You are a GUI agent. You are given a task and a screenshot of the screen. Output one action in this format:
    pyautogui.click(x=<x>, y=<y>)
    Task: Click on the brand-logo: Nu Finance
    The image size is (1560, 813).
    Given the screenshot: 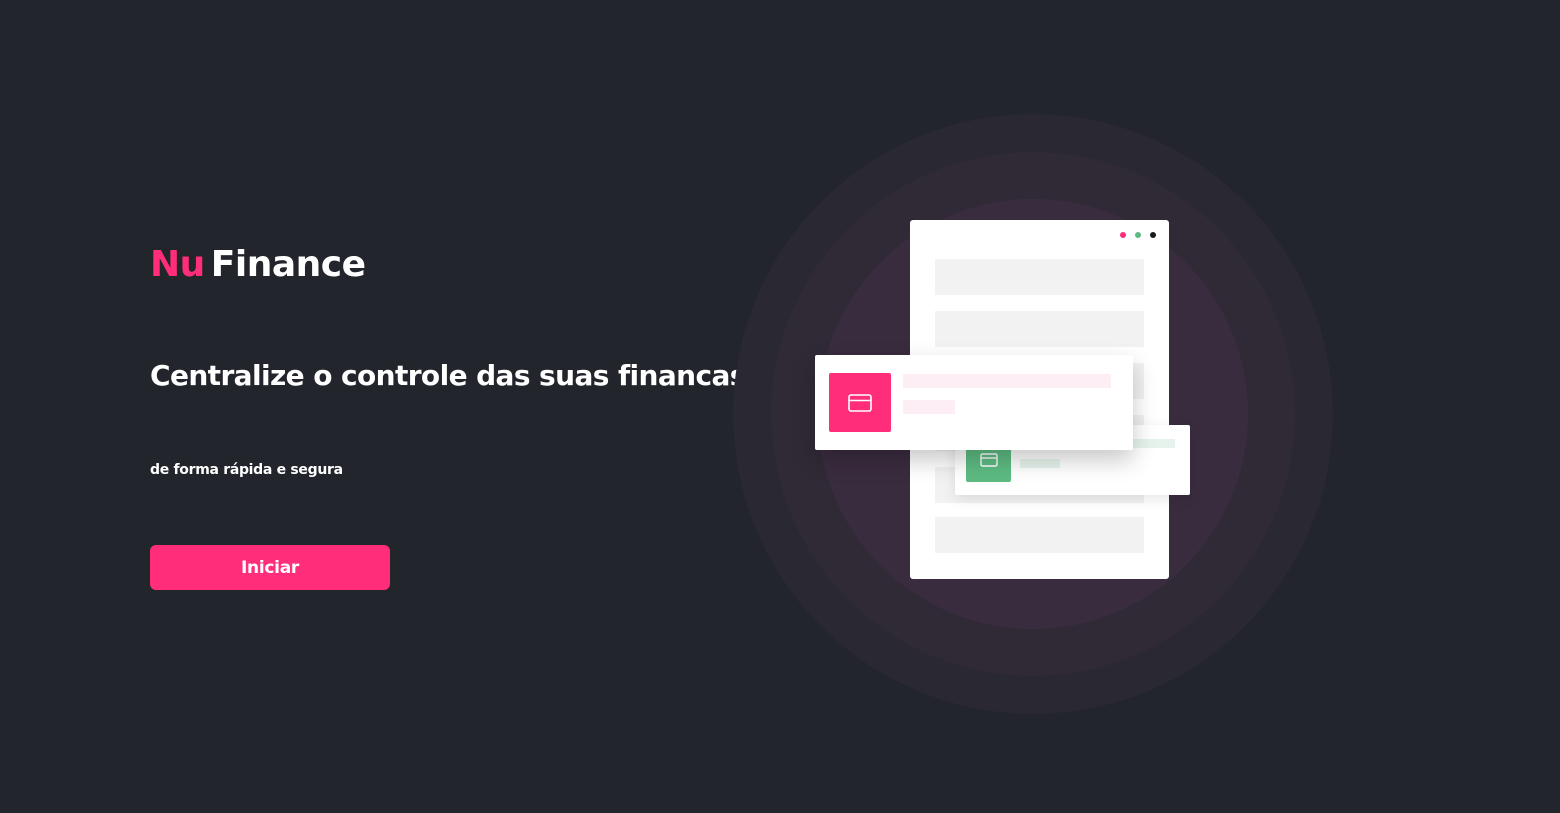 What is the action you would take?
    pyautogui.click(x=258, y=265)
    